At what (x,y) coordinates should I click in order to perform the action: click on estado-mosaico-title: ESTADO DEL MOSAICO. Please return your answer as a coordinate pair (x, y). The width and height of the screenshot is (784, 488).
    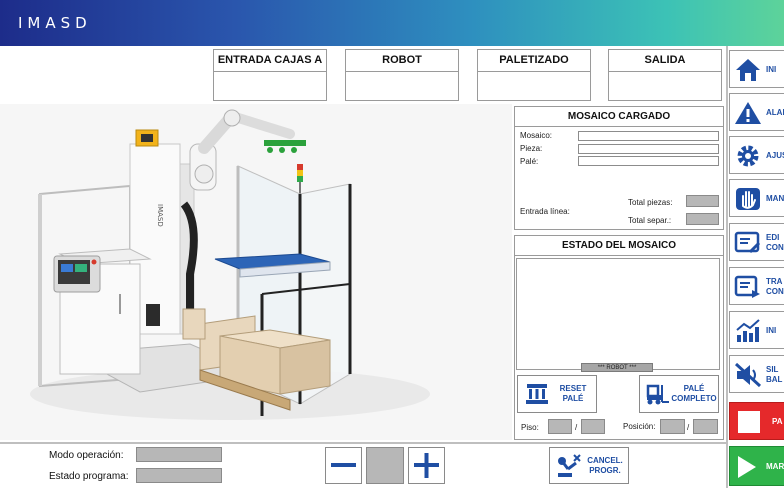
    Looking at the image, I should click on (619, 246).